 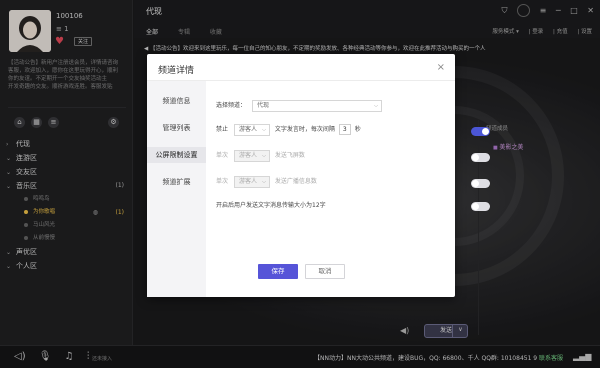 I want to click on broadcast-row: 单次 游客人 ⌵ 发送广播信息数, so click(x=268, y=182).